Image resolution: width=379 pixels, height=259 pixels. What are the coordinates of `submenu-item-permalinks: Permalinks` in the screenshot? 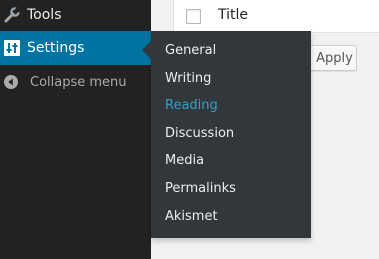 It's located at (200, 189).